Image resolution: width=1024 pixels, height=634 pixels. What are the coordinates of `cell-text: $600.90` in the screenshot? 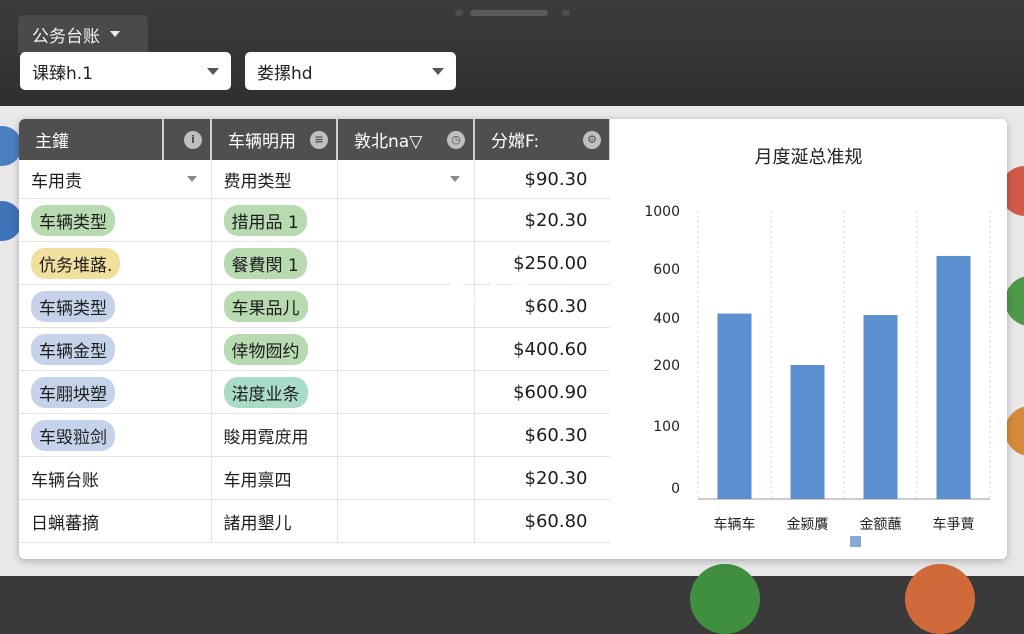 It's located at (550, 392).